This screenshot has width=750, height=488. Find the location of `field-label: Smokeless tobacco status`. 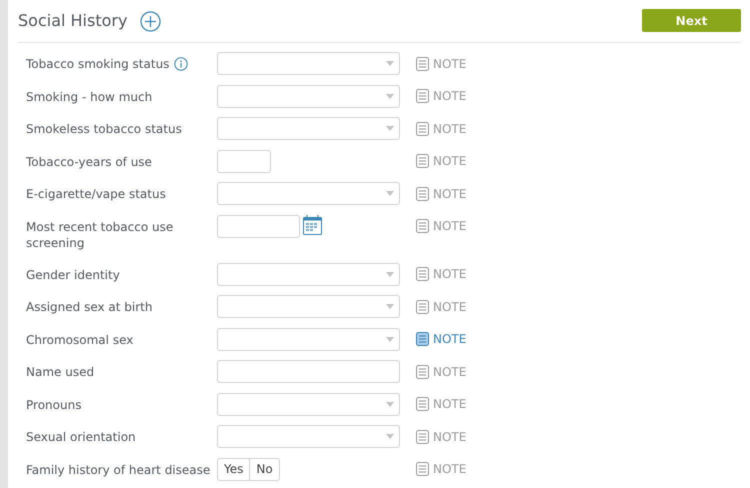

field-label: Smokeless tobacco status is located at coordinates (104, 129).